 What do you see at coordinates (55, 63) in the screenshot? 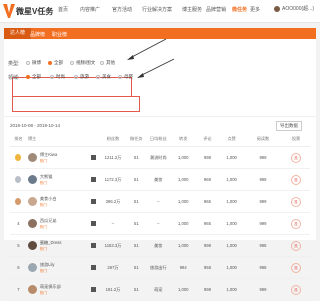
I see `type-option-all: 全部` at bounding box center [55, 63].